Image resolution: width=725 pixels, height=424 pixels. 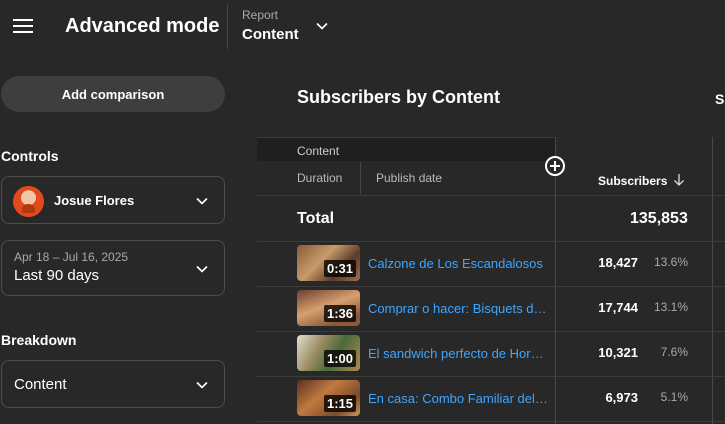 I want to click on video-title-link: El sandwich perfecto de Hora de Aventura, so click(x=458, y=353).